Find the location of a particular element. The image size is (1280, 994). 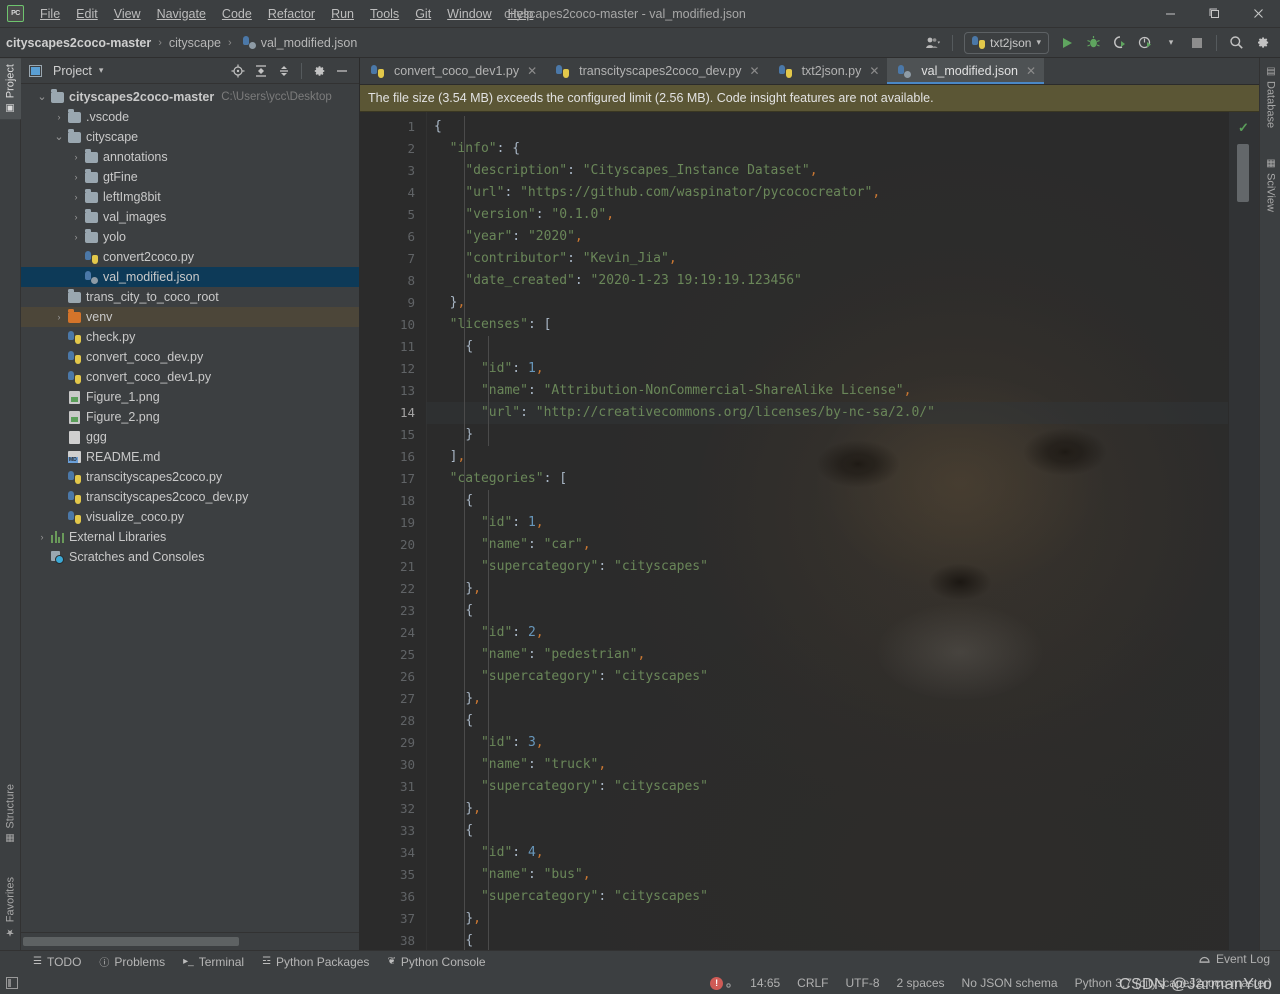

code-line: "id": 4, is located at coordinates (827, 853).